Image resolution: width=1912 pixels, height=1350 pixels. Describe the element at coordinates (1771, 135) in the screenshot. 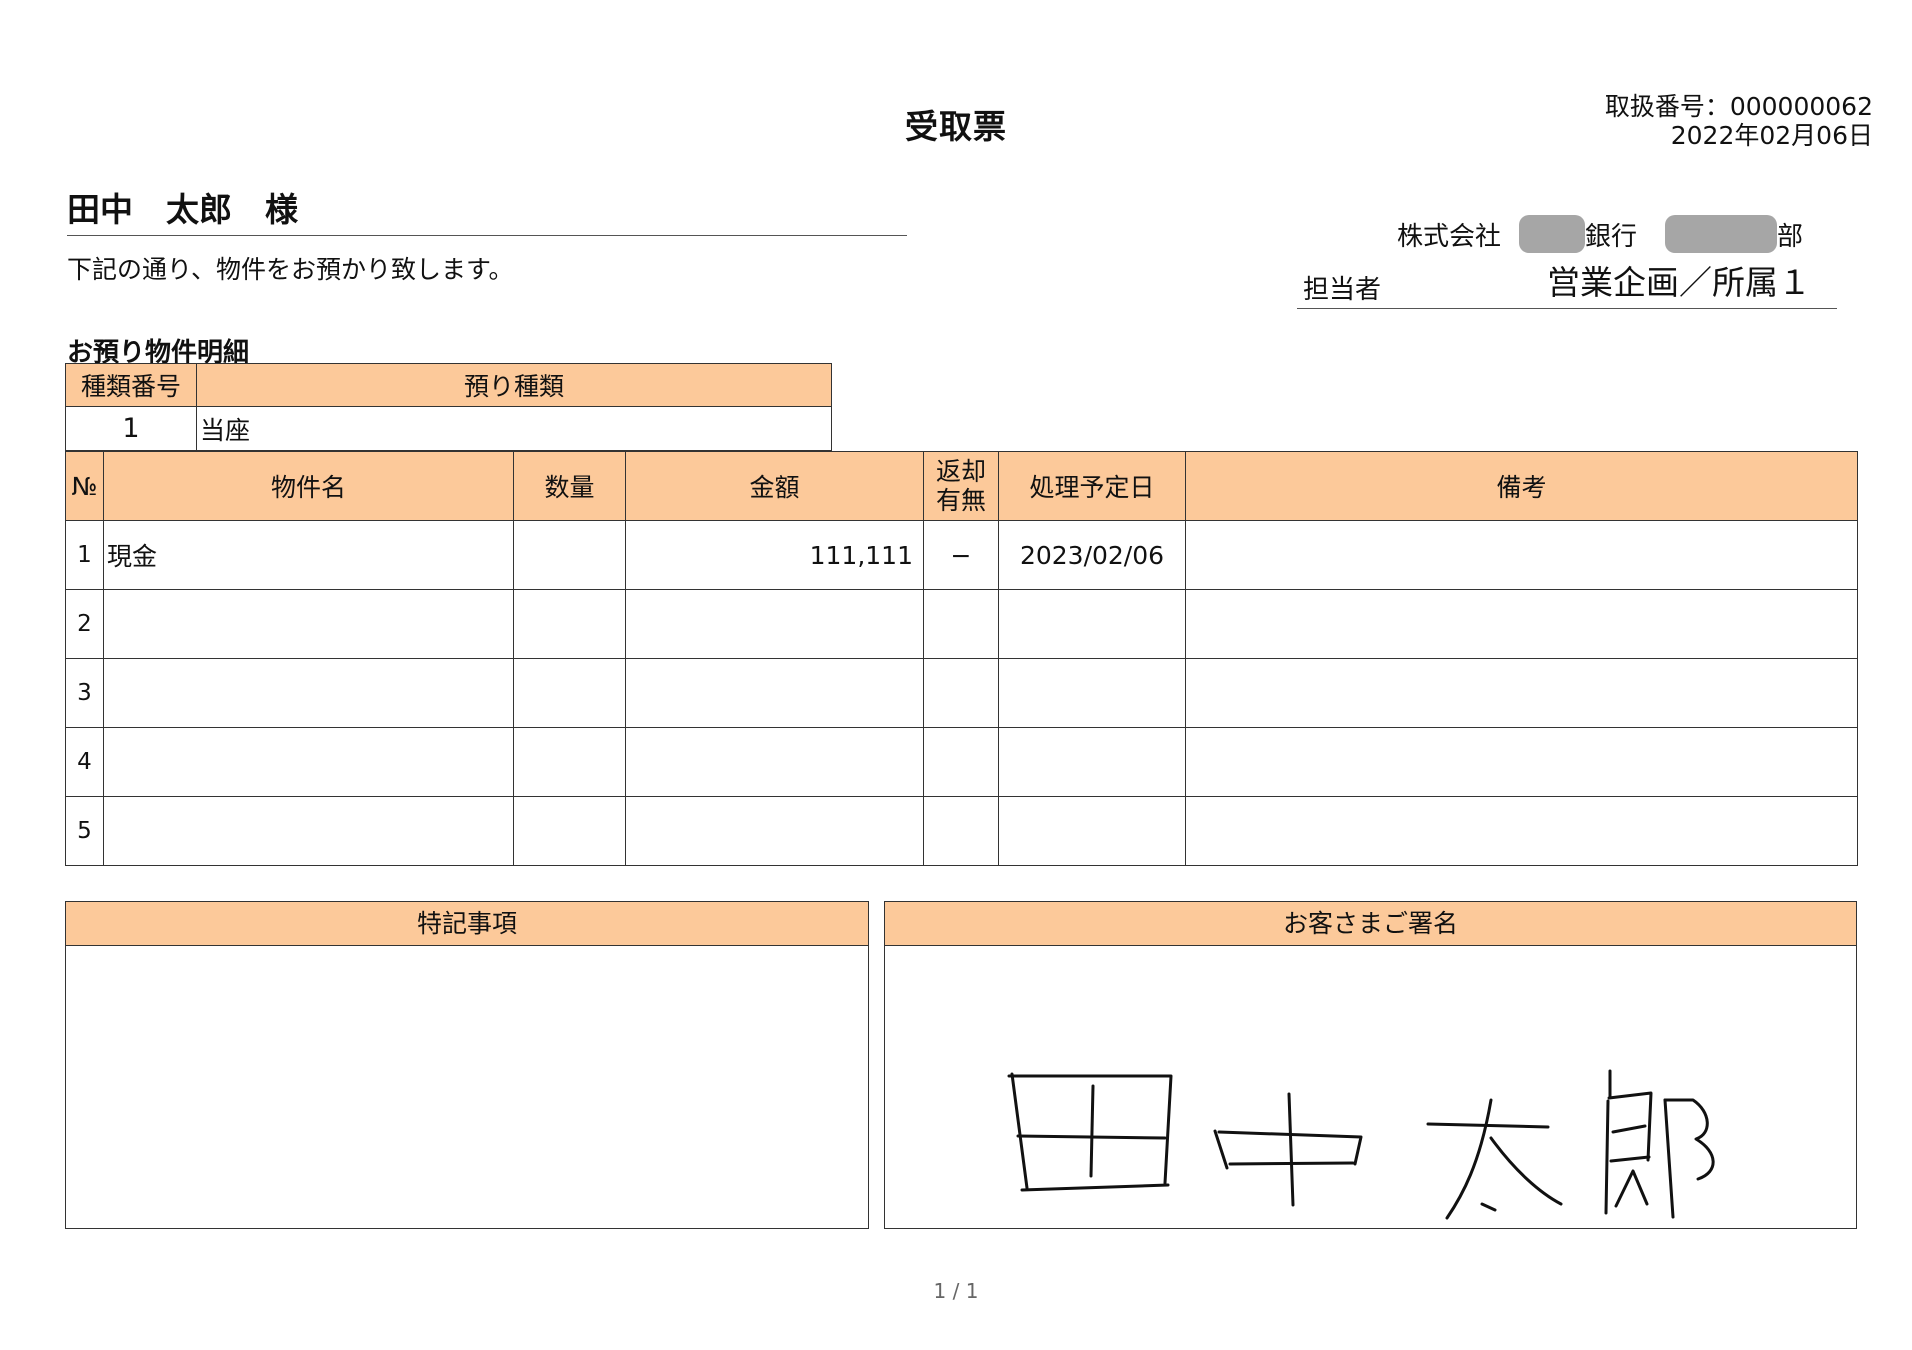

I see `issue-date: 2022年02月06日` at that location.